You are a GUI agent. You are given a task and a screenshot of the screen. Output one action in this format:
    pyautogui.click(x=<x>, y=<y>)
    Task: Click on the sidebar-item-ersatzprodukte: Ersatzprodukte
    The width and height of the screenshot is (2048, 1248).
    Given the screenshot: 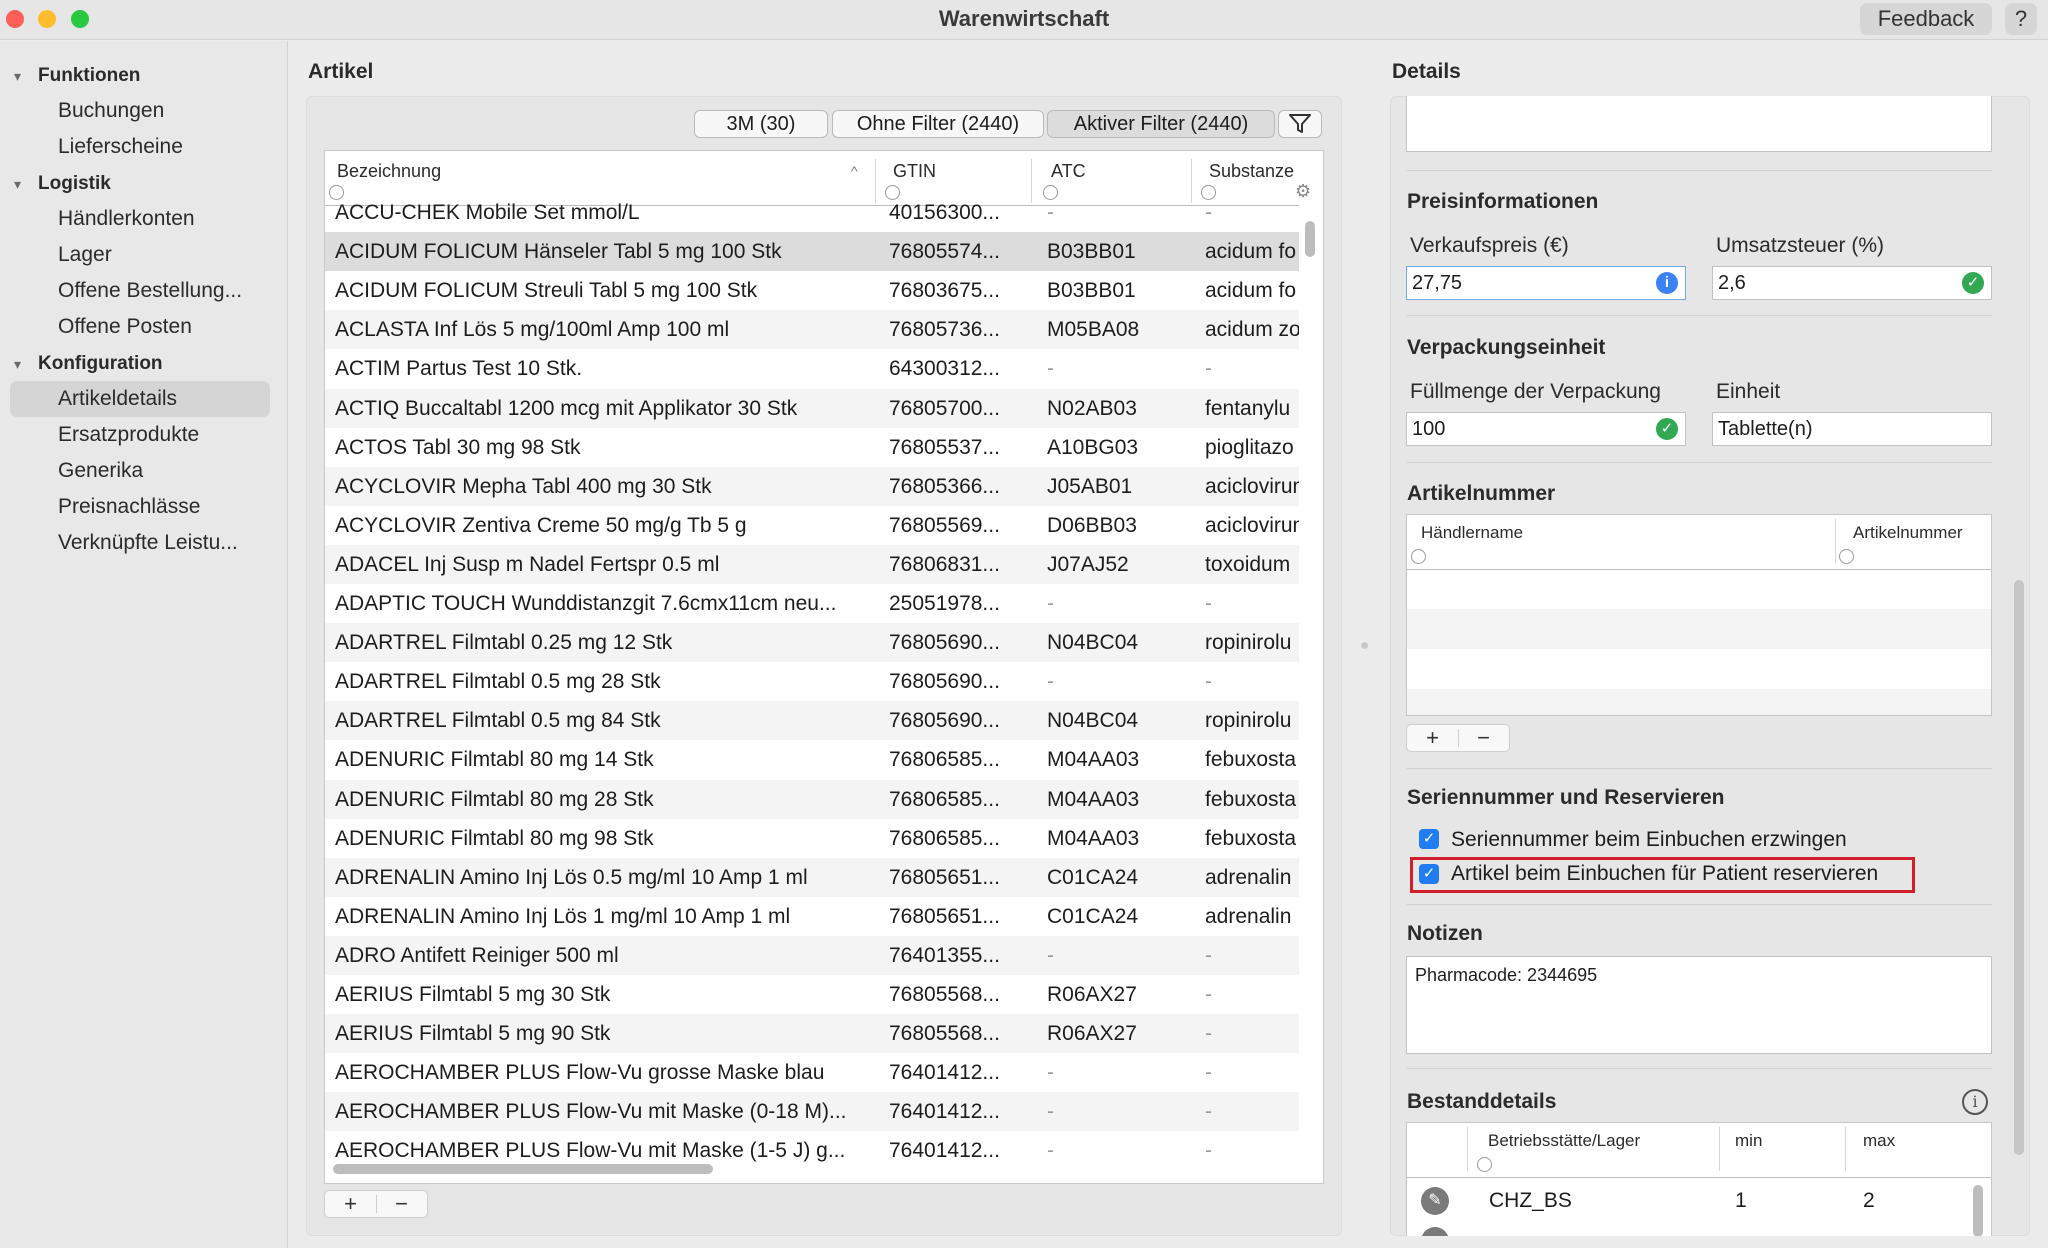 What is the action you would take?
    pyautogui.click(x=128, y=435)
    